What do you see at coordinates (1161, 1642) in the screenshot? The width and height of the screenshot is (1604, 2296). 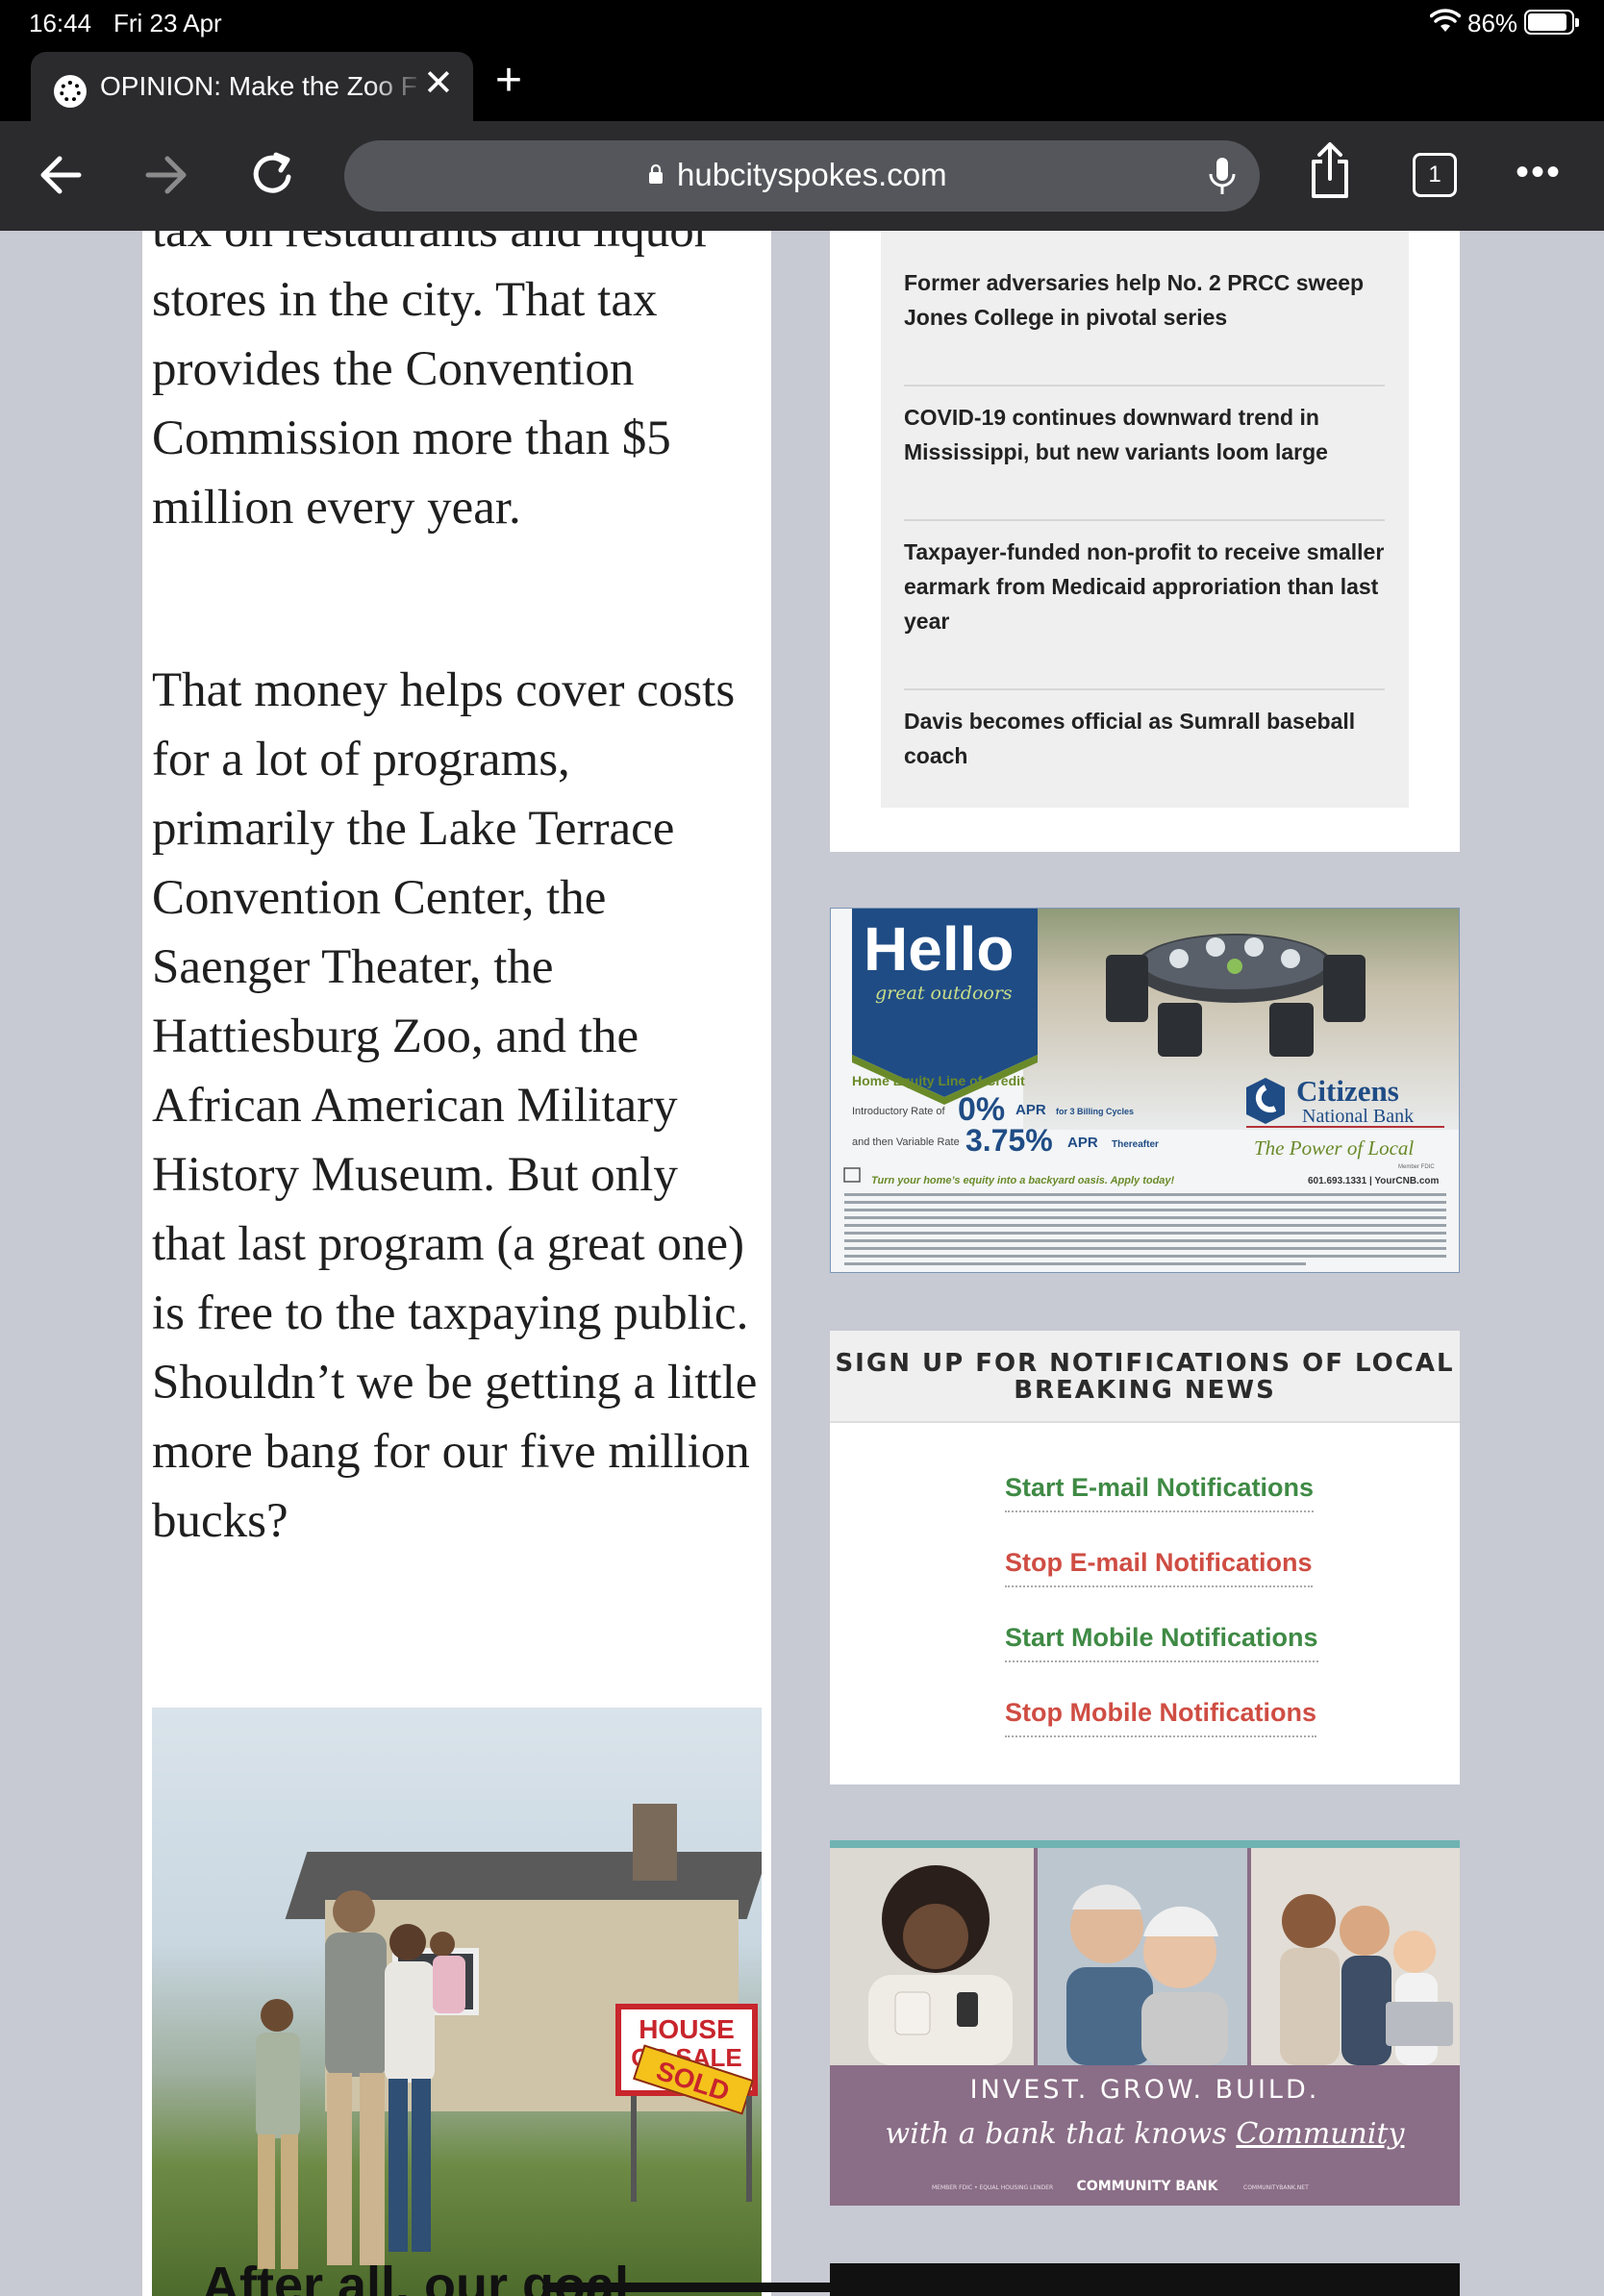 I see `start-mobile-notifications-link: Start Mobile Notifications` at bounding box center [1161, 1642].